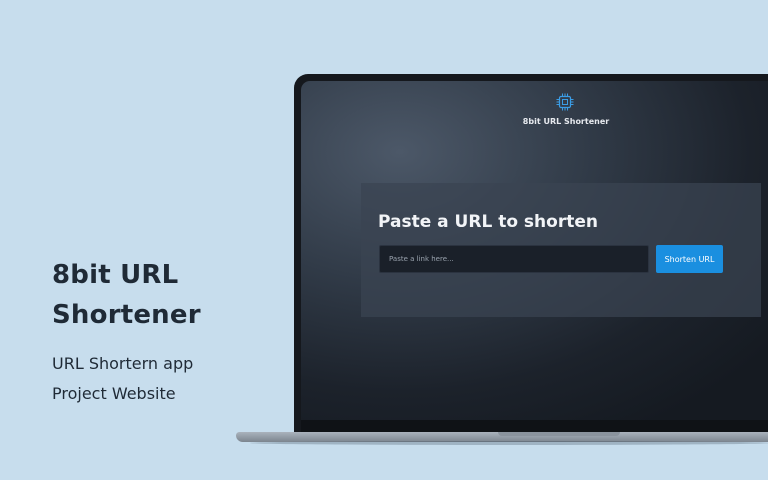 This screenshot has width=768, height=480. Describe the element at coordinates (559, 434) in the screenshot. I see `laptop-base-notch` at that location.